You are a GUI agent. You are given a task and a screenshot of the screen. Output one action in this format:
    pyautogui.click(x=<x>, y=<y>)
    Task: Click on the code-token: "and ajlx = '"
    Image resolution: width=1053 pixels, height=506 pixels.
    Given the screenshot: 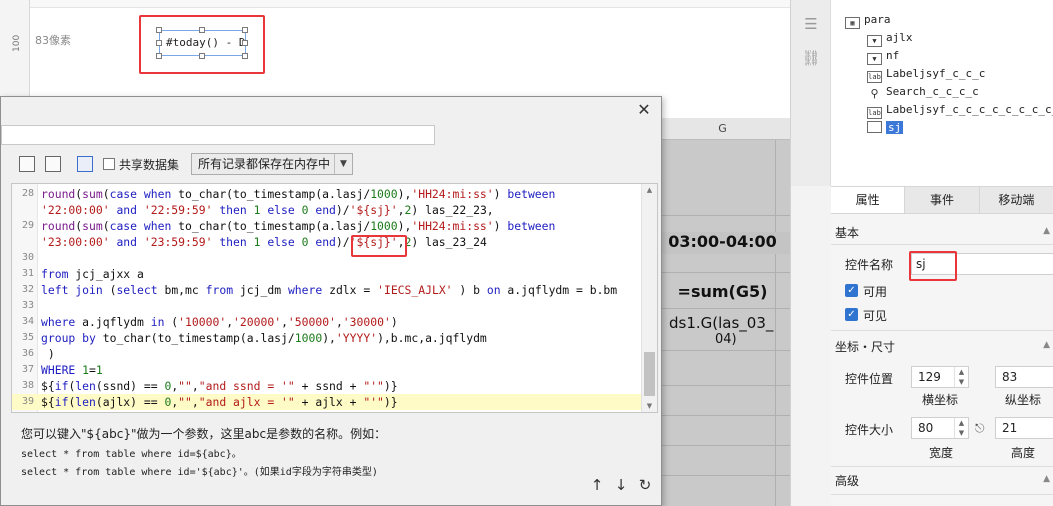 What is the action you would take?
    pyautogui.click(x=246, y=402)
    